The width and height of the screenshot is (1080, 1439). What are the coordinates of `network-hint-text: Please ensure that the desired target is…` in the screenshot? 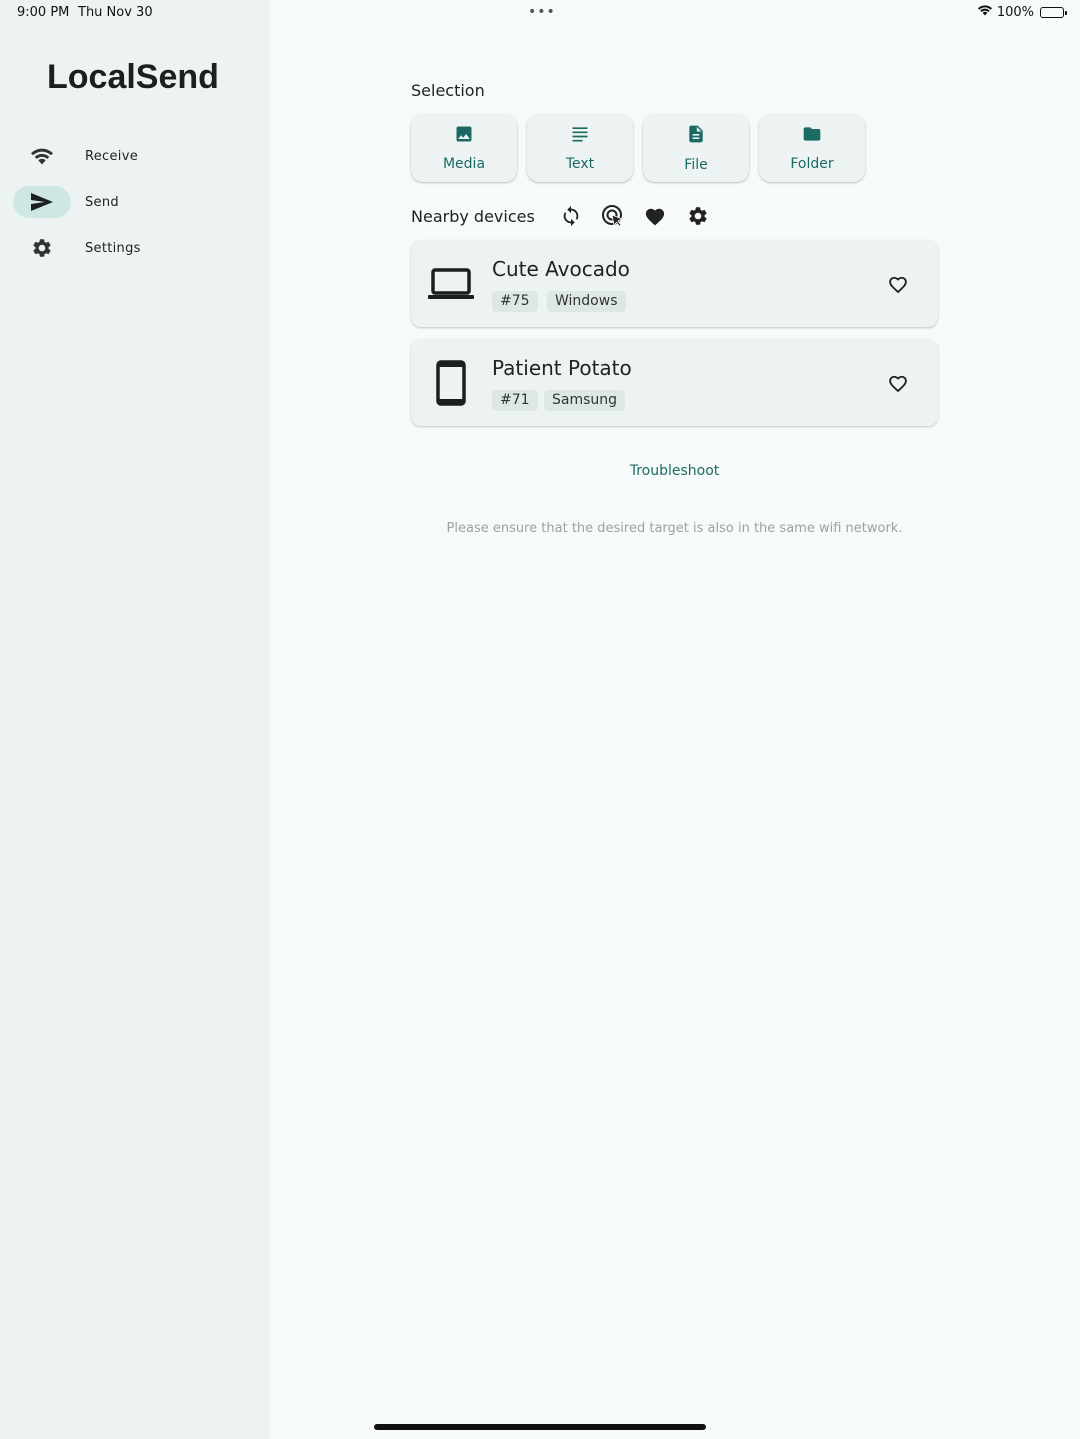 It's located at (674, 528).